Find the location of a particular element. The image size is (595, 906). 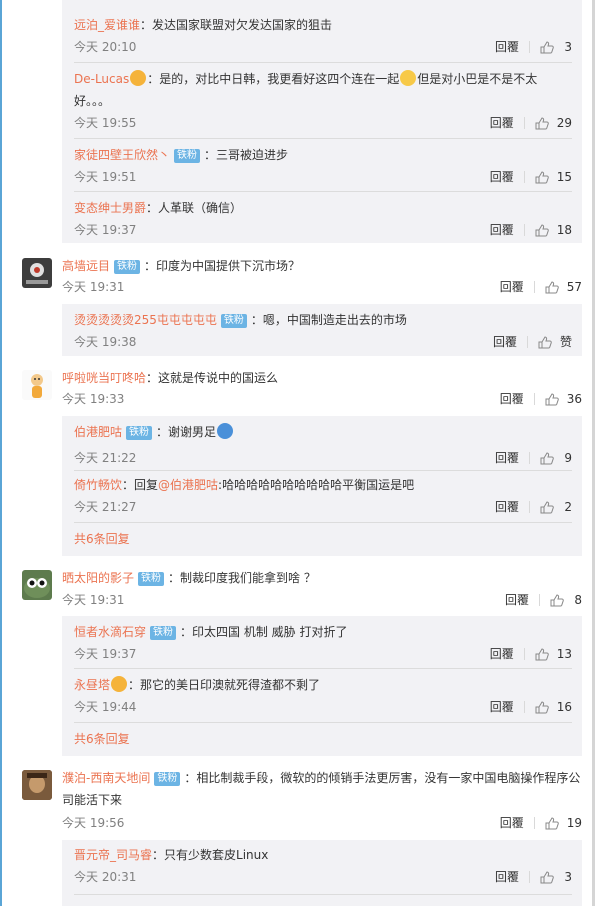

reply-time: 今天 21:22 is located at coordinates (105, 458).